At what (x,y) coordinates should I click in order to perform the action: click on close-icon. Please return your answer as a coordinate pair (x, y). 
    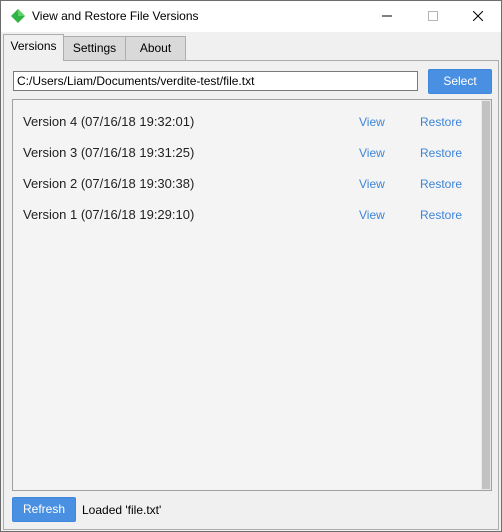
    Looking at the image, I should click on (478, 17).